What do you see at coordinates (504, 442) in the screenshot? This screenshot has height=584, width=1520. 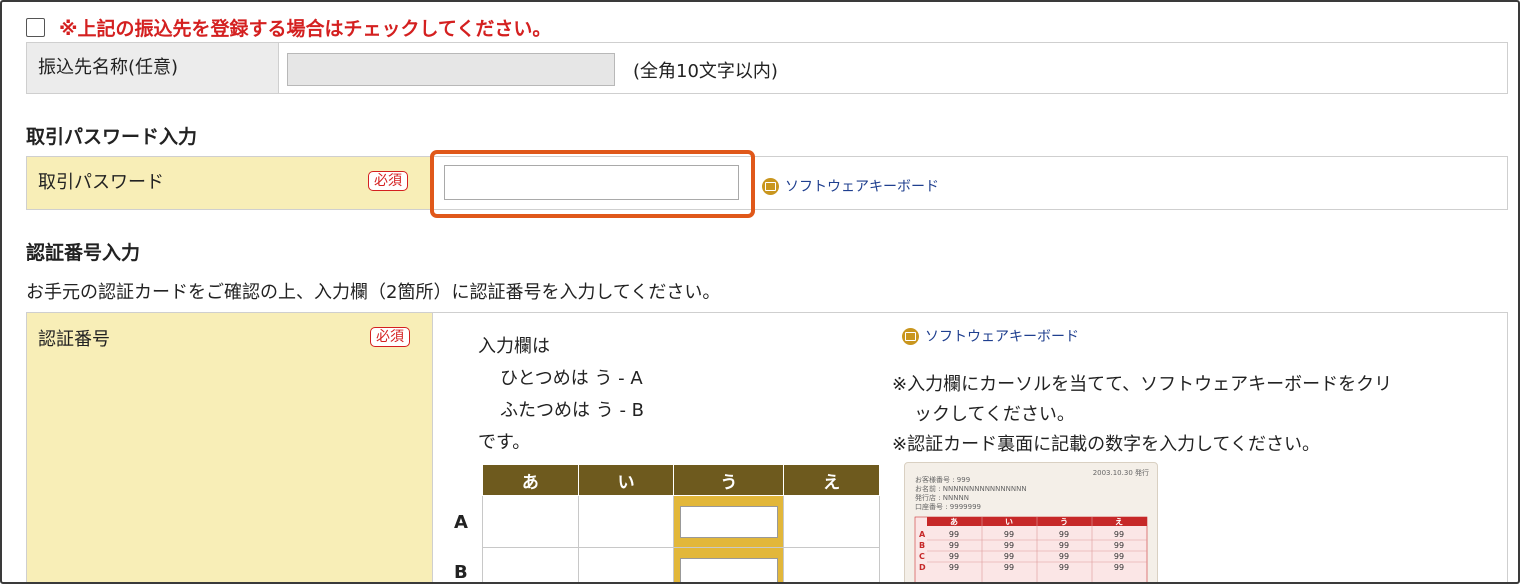 I see `auth-instruction-4: です。` at bounding box center [504, 442].